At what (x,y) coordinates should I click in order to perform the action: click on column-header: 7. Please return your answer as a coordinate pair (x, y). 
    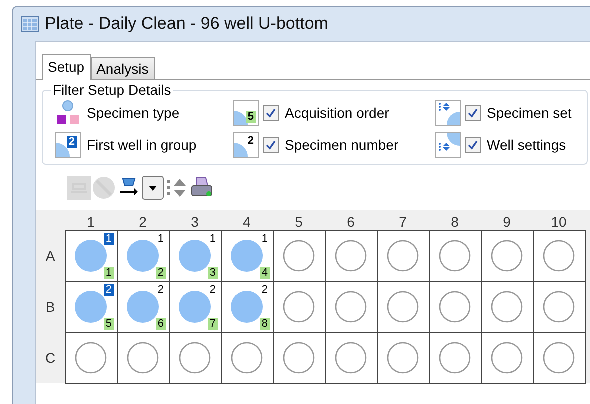
    Looking at the image, I should click on (403, 222).